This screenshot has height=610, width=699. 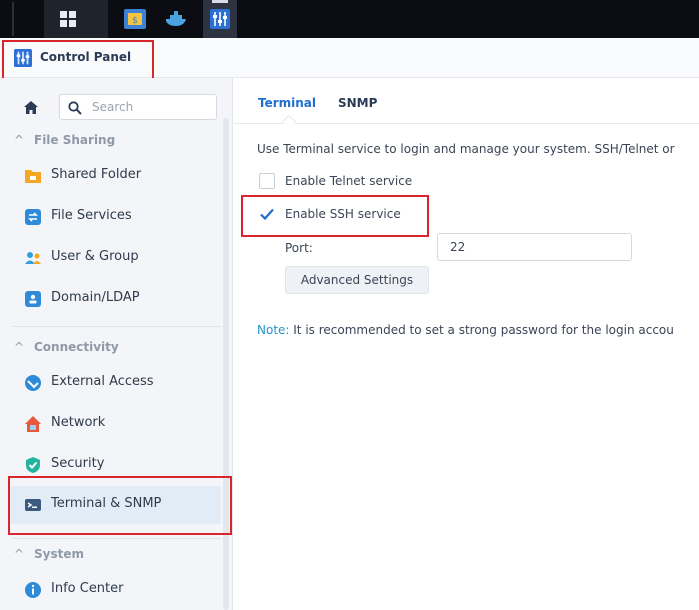 What do you see at coordinates (59, 554) in the screenshot?
I see `section-label: System` at bounding box center [59, 554].